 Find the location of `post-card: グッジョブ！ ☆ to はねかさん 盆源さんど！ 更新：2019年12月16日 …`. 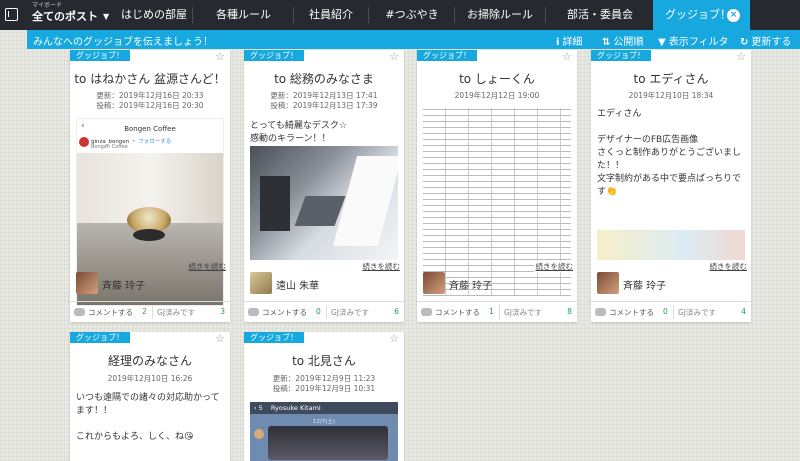

post-card: グッジョブ！ ☆ to はねかさん 盆源さんど！ 更新：2019年12月16日 … is located at coordinates (150, 186).